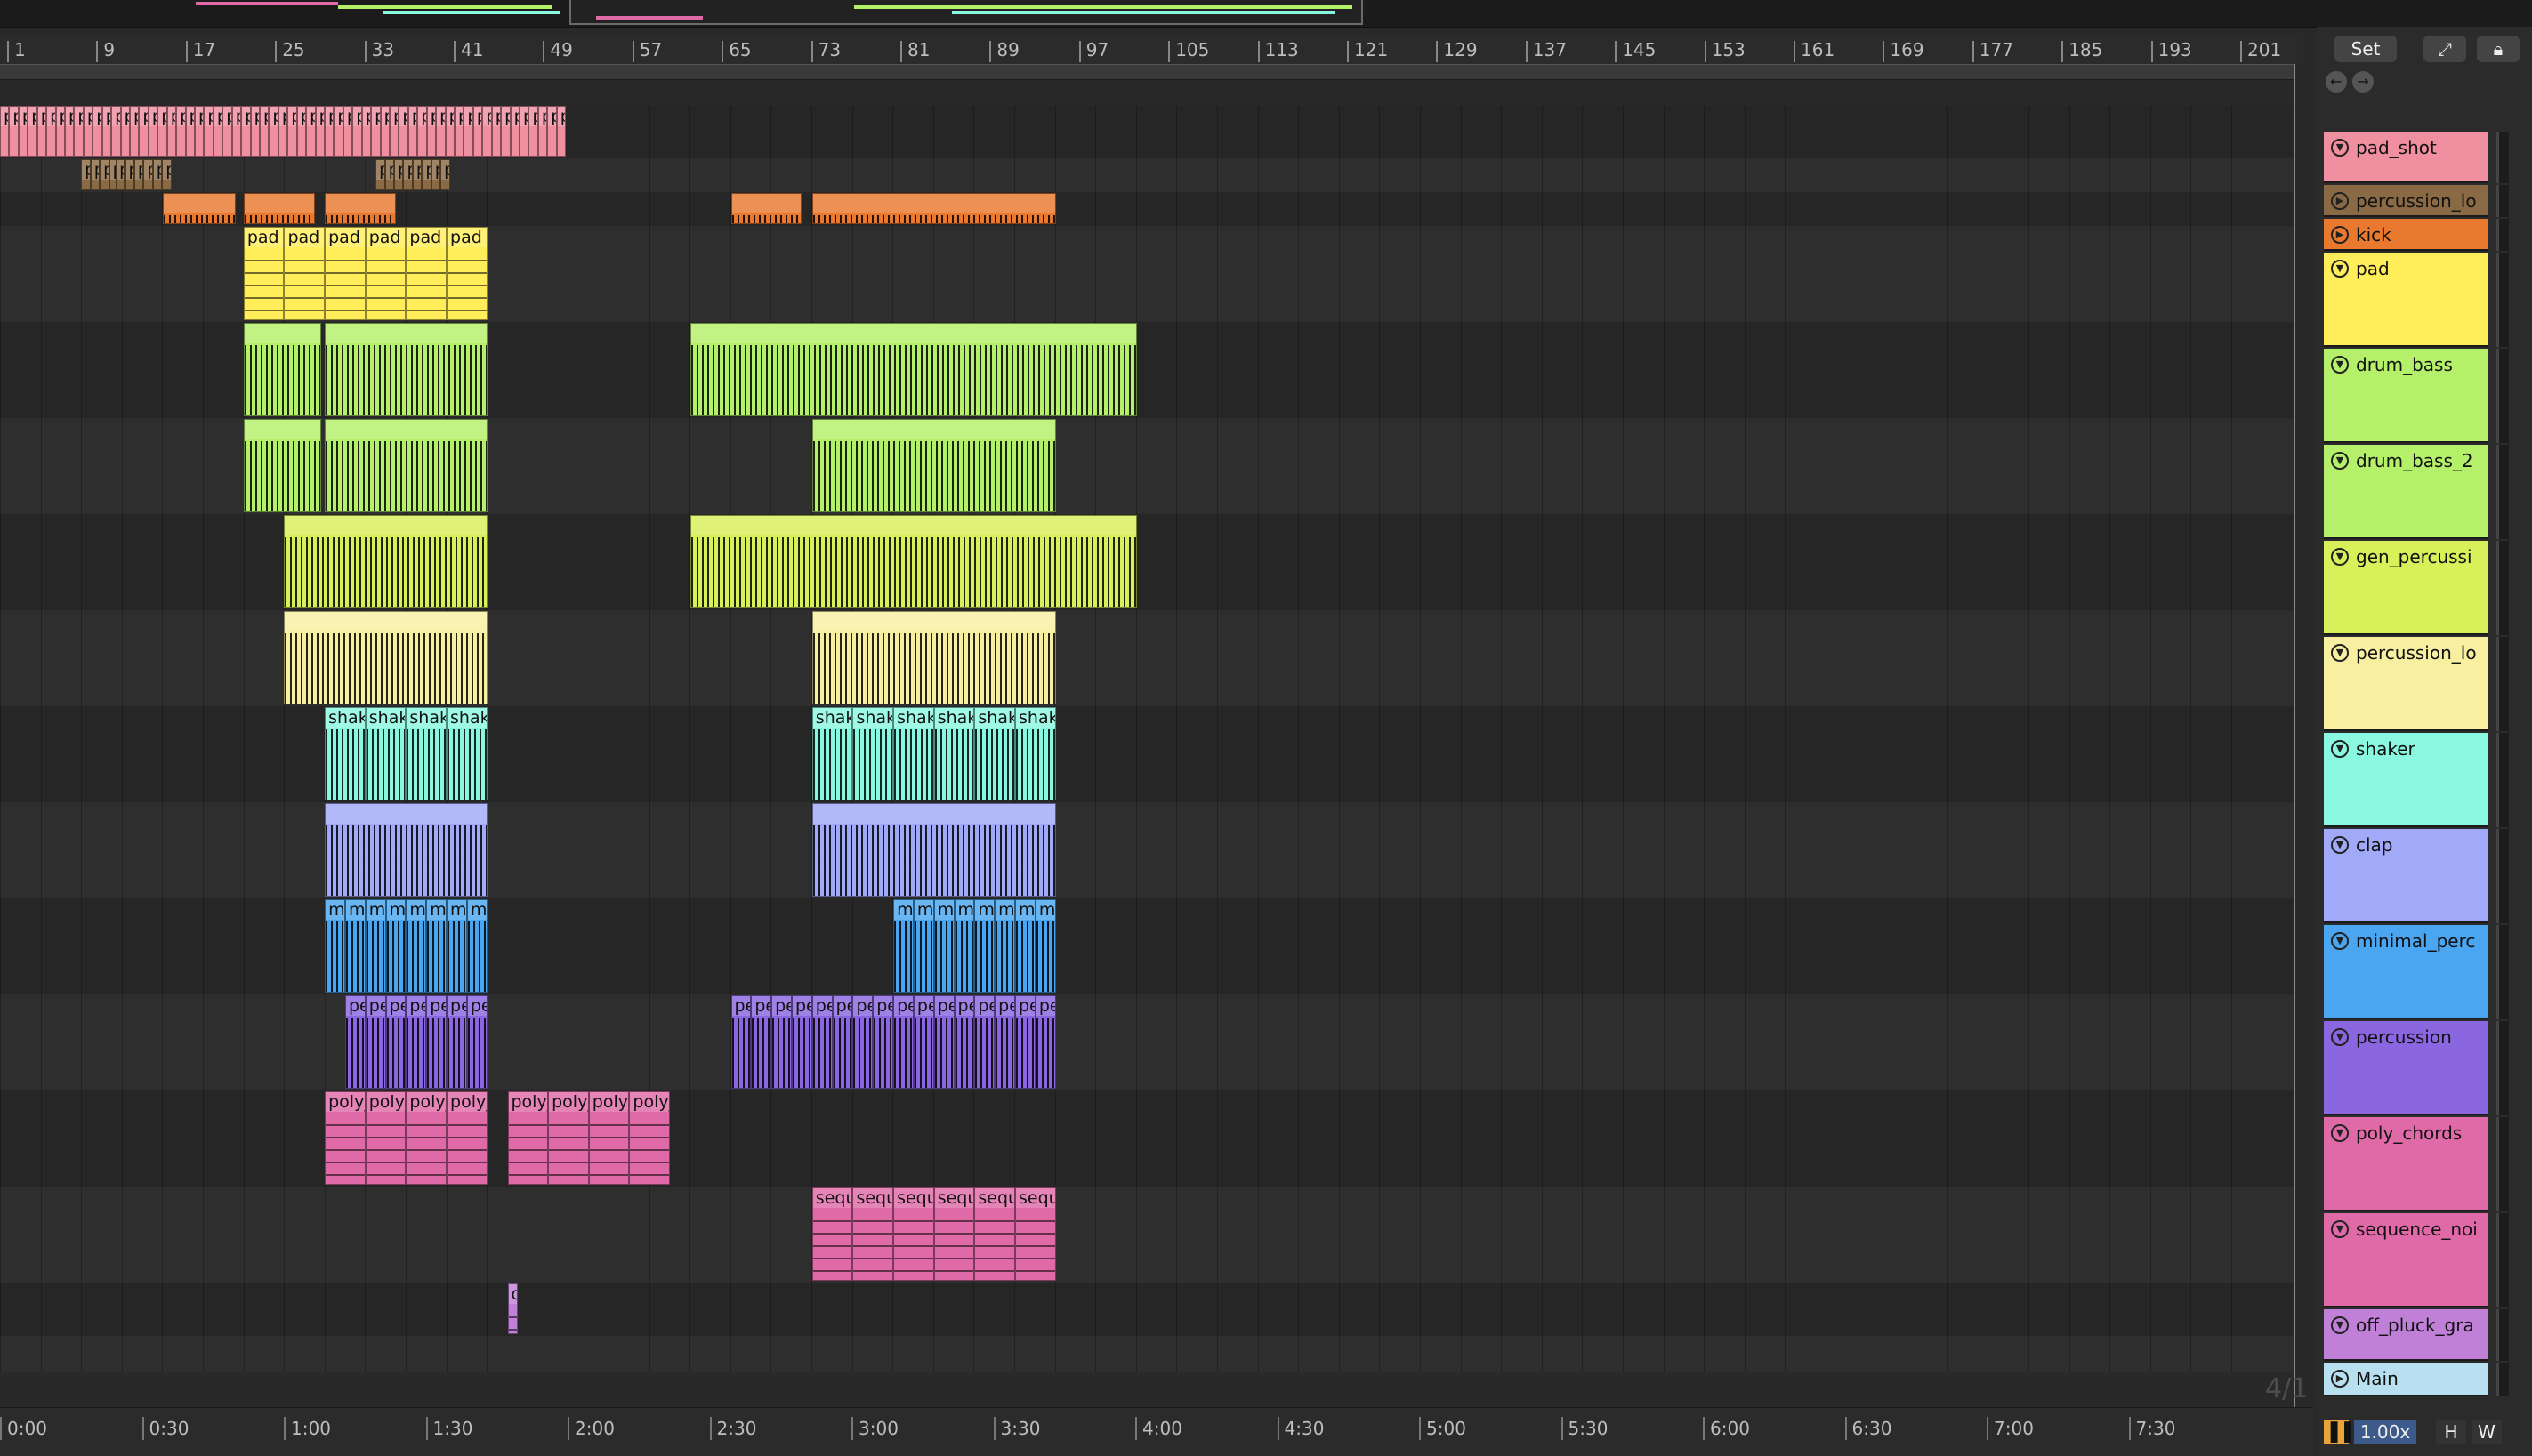 This screenshot has width=2532, height=1456. Describe the element at coordinates (2406, 201) in the screenshot. I see `track-header: ▶ percussion_lo` at that location.